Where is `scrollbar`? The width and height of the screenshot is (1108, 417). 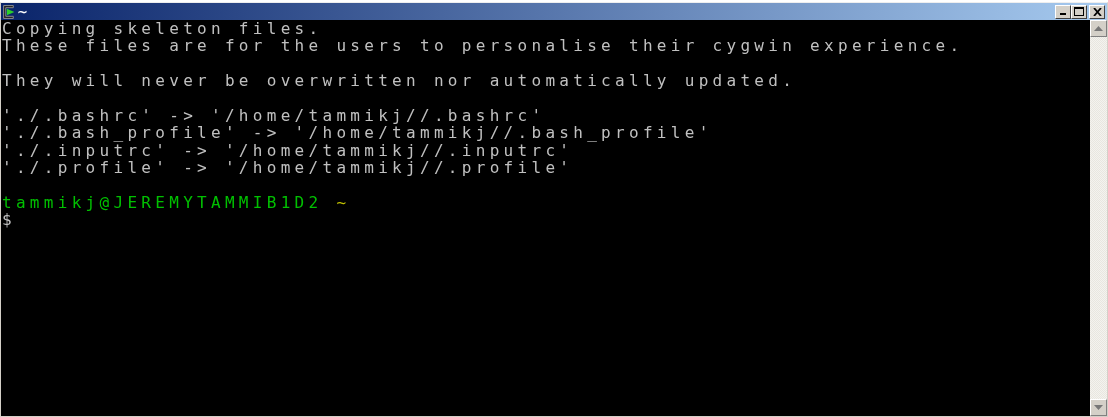
scrollbar is located at coordinates (1098, 218).